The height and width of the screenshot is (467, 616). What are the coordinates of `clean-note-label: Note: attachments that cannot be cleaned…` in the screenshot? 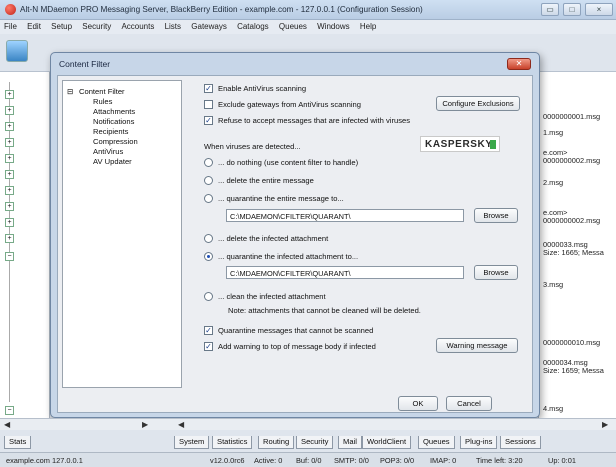 It's located at (324, 310).